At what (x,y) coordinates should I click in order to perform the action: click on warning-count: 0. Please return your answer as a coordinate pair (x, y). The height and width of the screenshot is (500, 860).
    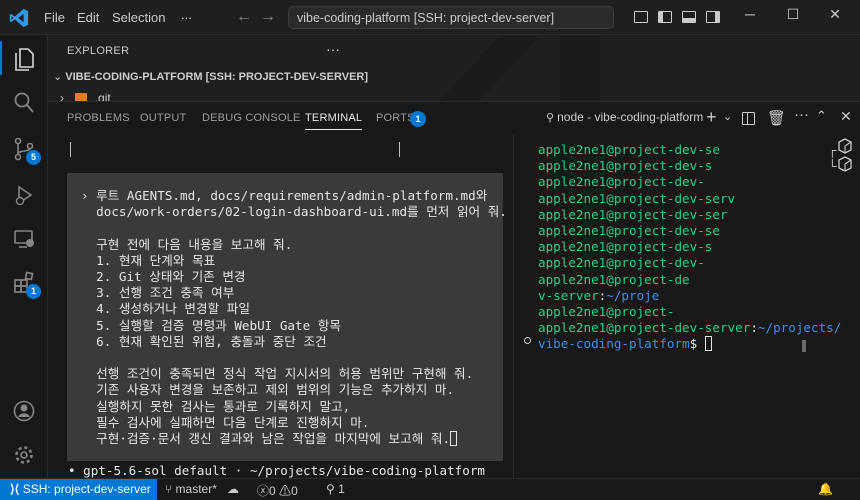
    Looking at the image, I should click on (294, 491).